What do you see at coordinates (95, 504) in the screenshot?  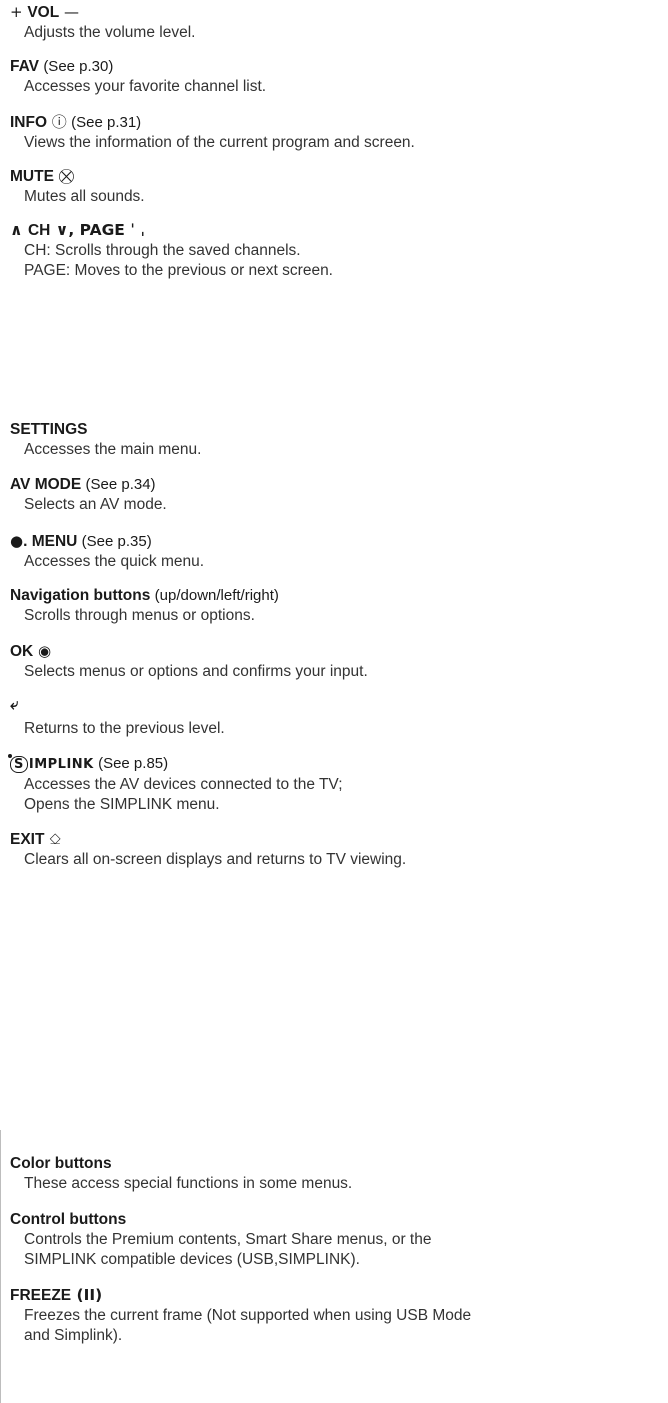 I see `entry-description: Selects an AV mode.` at bounding box center [95, 504].